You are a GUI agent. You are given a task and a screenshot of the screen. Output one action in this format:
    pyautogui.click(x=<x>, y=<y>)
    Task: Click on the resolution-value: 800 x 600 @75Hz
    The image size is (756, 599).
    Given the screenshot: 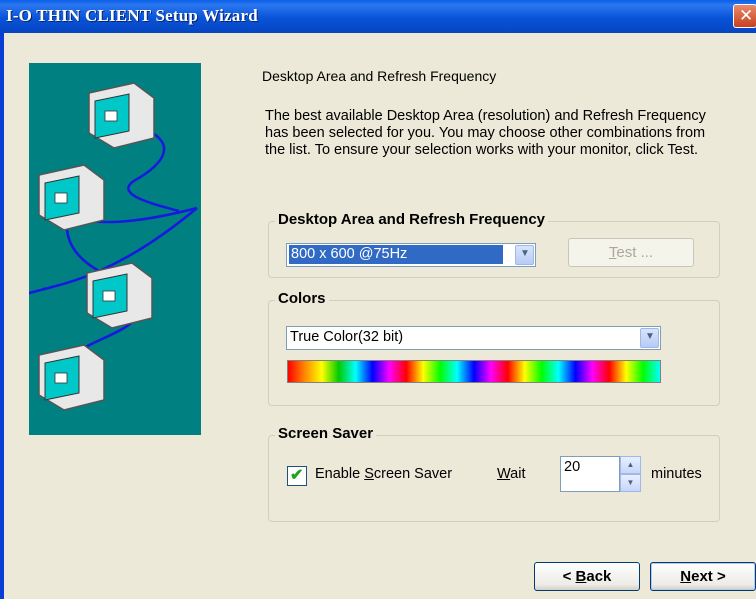 What is the action you would take?
    pyautogui.click(x=396, y=254)
    